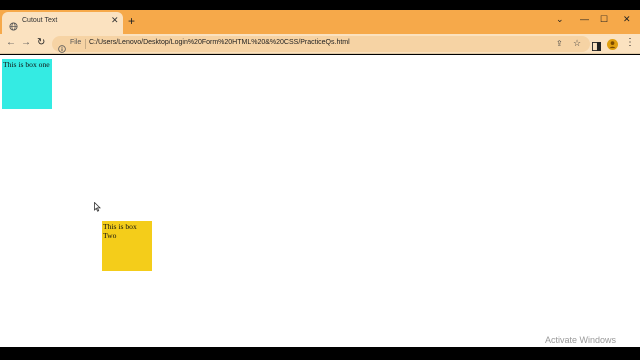 The width and height of the screenshot is (640, 360). Describe the element at coordinates (604, 19) in the screenshot. I see `maximize-button: ☐` at that location.